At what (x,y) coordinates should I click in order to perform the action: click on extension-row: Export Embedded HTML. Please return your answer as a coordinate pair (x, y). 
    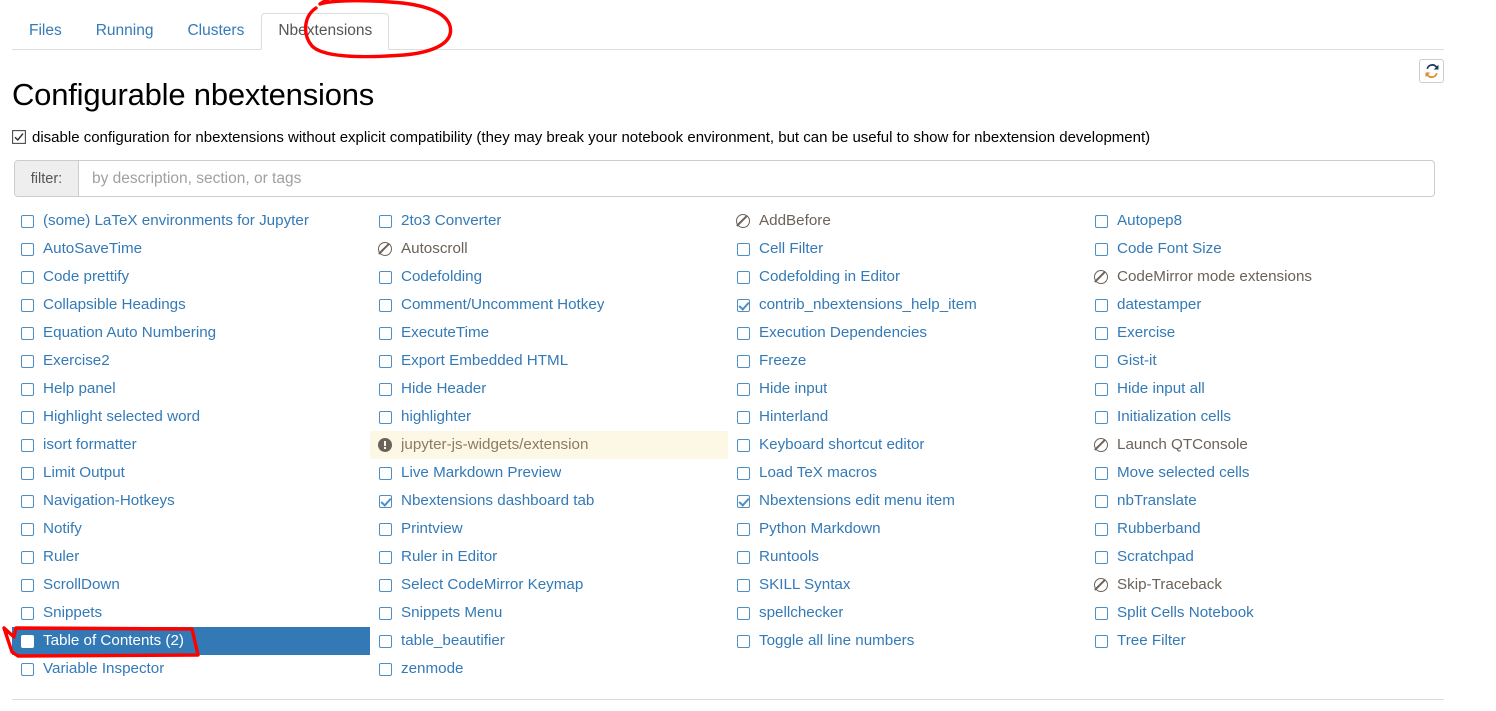
    Looking at the image, I should click on (549, 361).